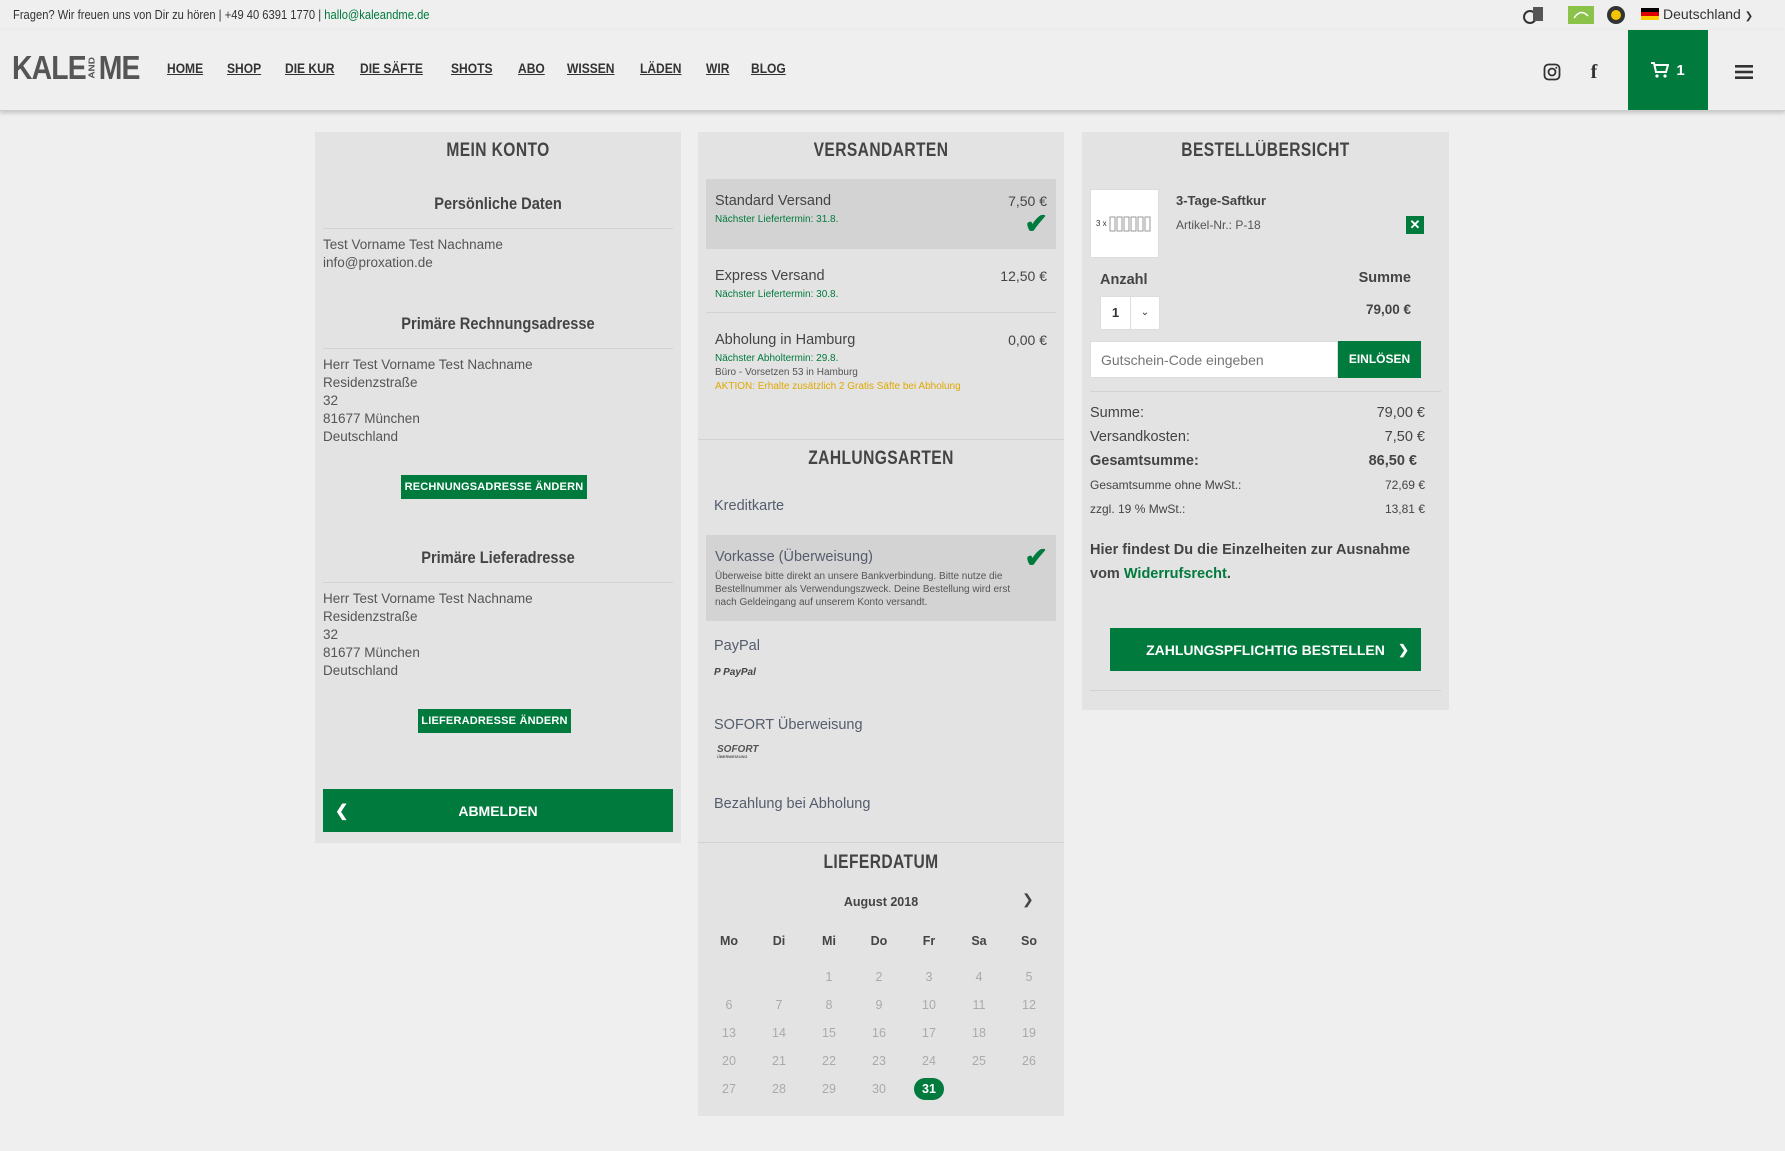  Describe the element at coordinates (1175, 574) in the screenshot. I see `withdrawal-link: Widerrufsrecht` at that location.